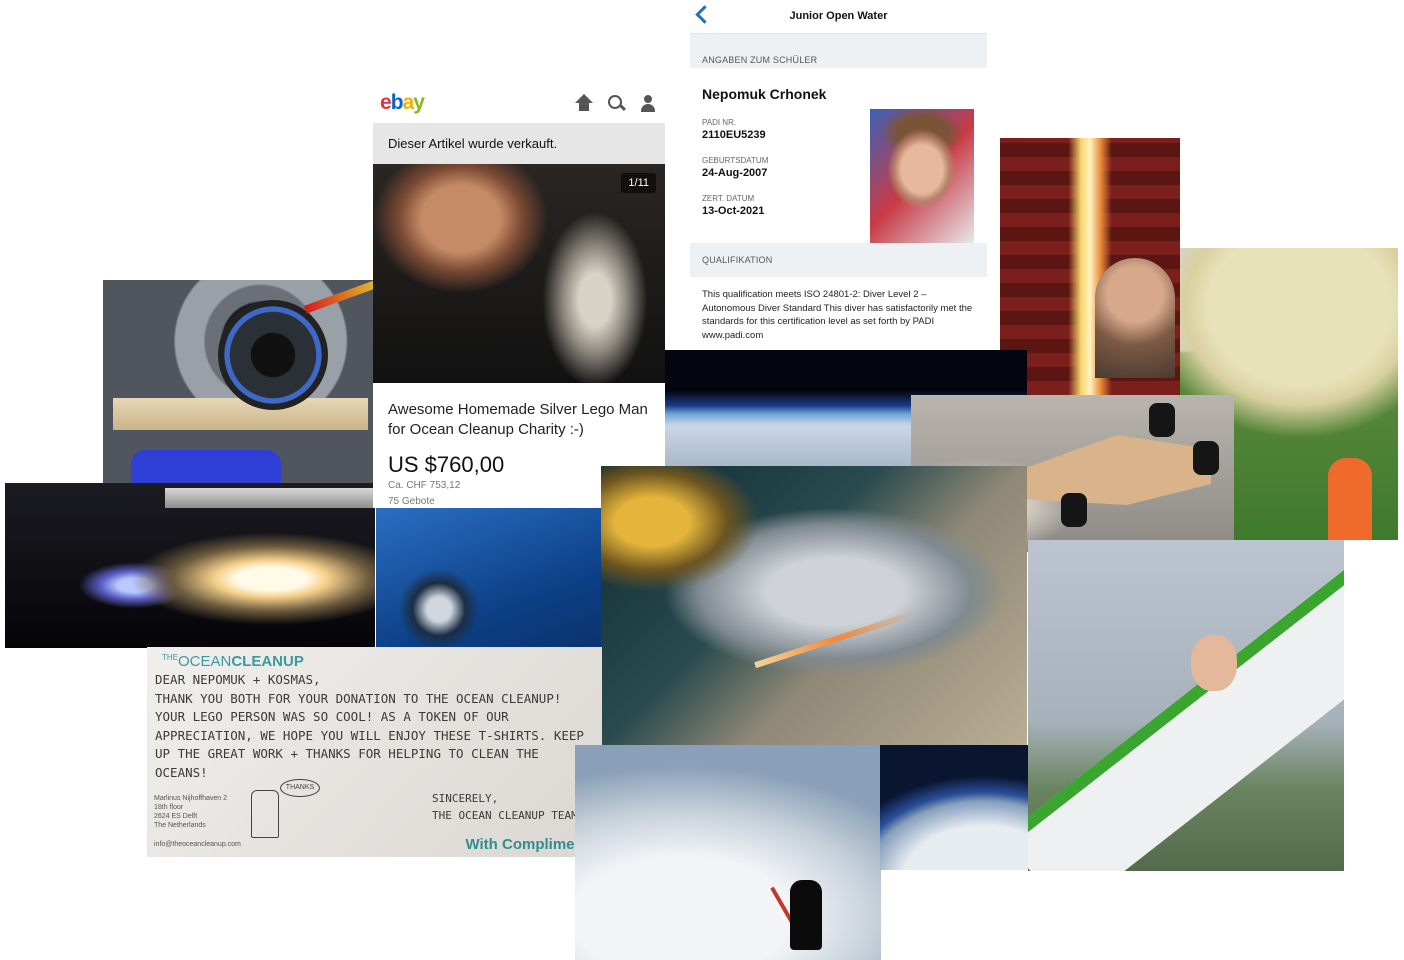 This screenshot has height=960, width=1404. Describe the element at coordinates (922, 176) in the screenshot. I see `student-photo` at that location.